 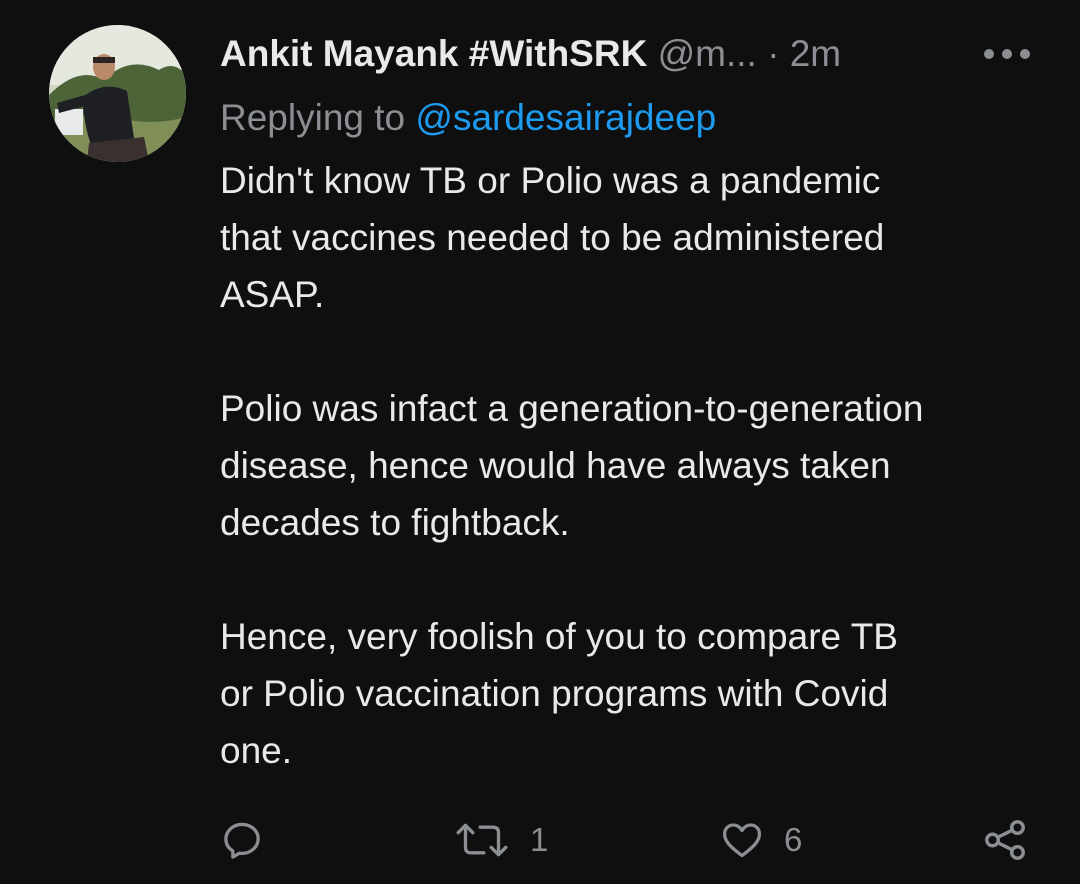 I want to click on text-line: disease, hence would have always taken, so click(x=555, y=465).